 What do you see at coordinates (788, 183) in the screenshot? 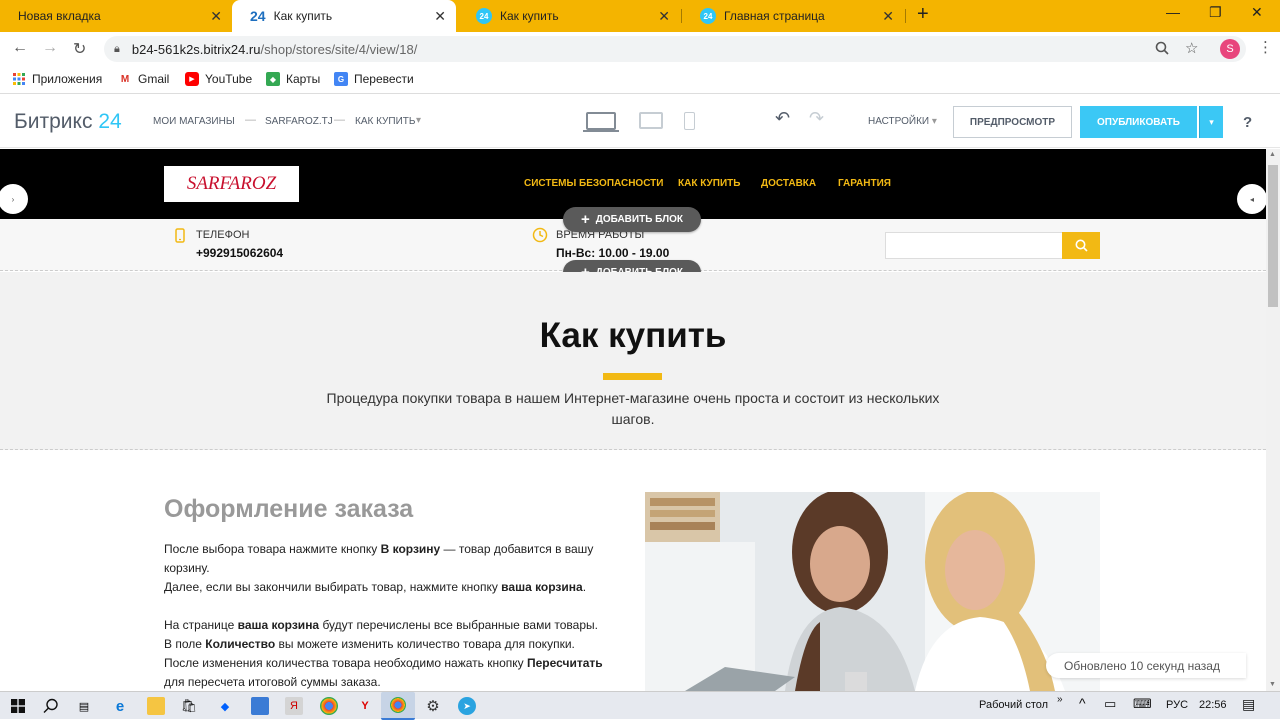
I see `menu-delivery: ДОСТАВКА` at bounding box center [788, 183].